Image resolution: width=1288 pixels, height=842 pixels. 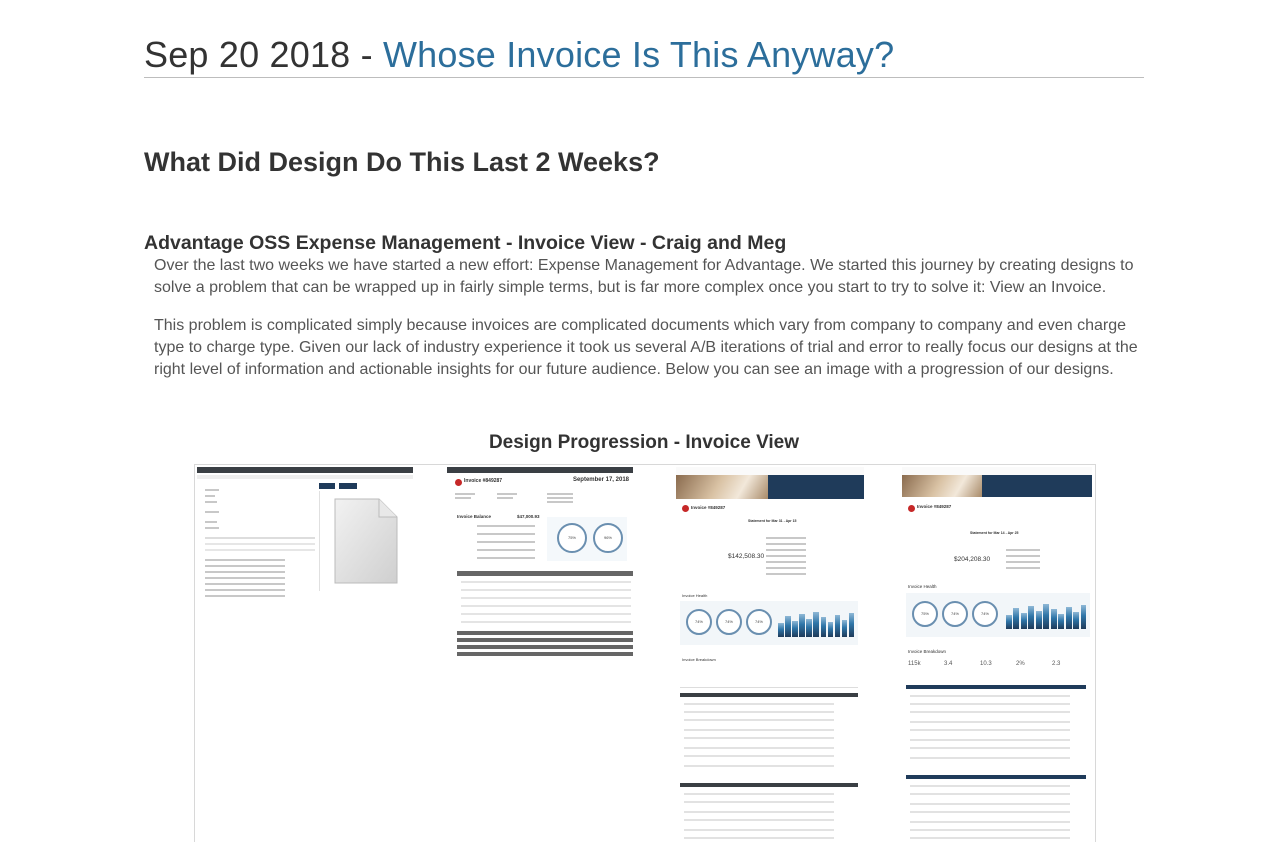 What do you see at coordinates (638, 54) in the screenshot?
I see `post-title-link: Whose Invoice Is This Anyway?` at bounding box center [638, 54].